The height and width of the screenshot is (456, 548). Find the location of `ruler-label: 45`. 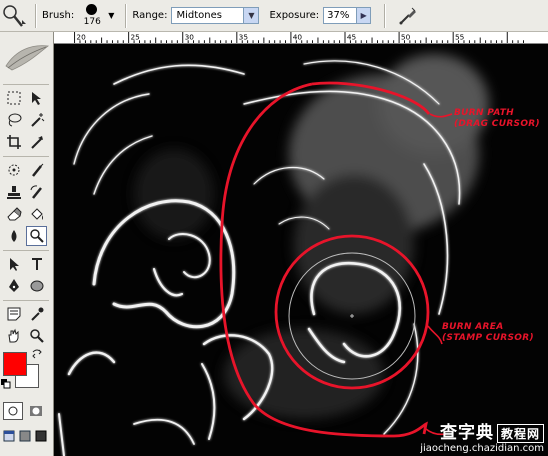

ruler-label: 45 is located at coordinates (352, 36).